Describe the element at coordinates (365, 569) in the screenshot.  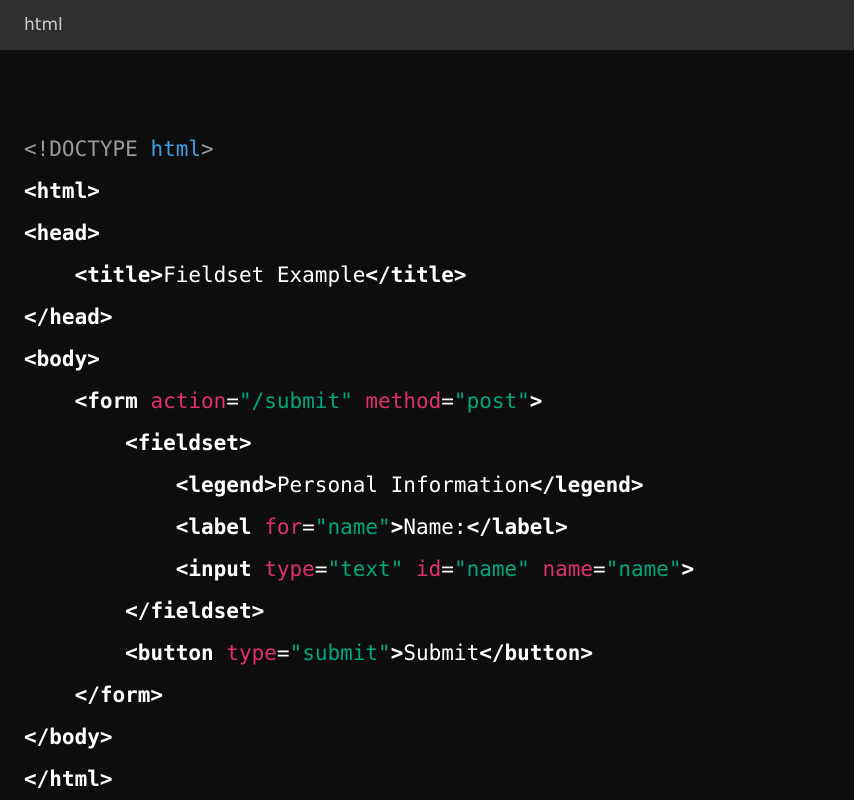
I see `code-token: "text"` at that location.